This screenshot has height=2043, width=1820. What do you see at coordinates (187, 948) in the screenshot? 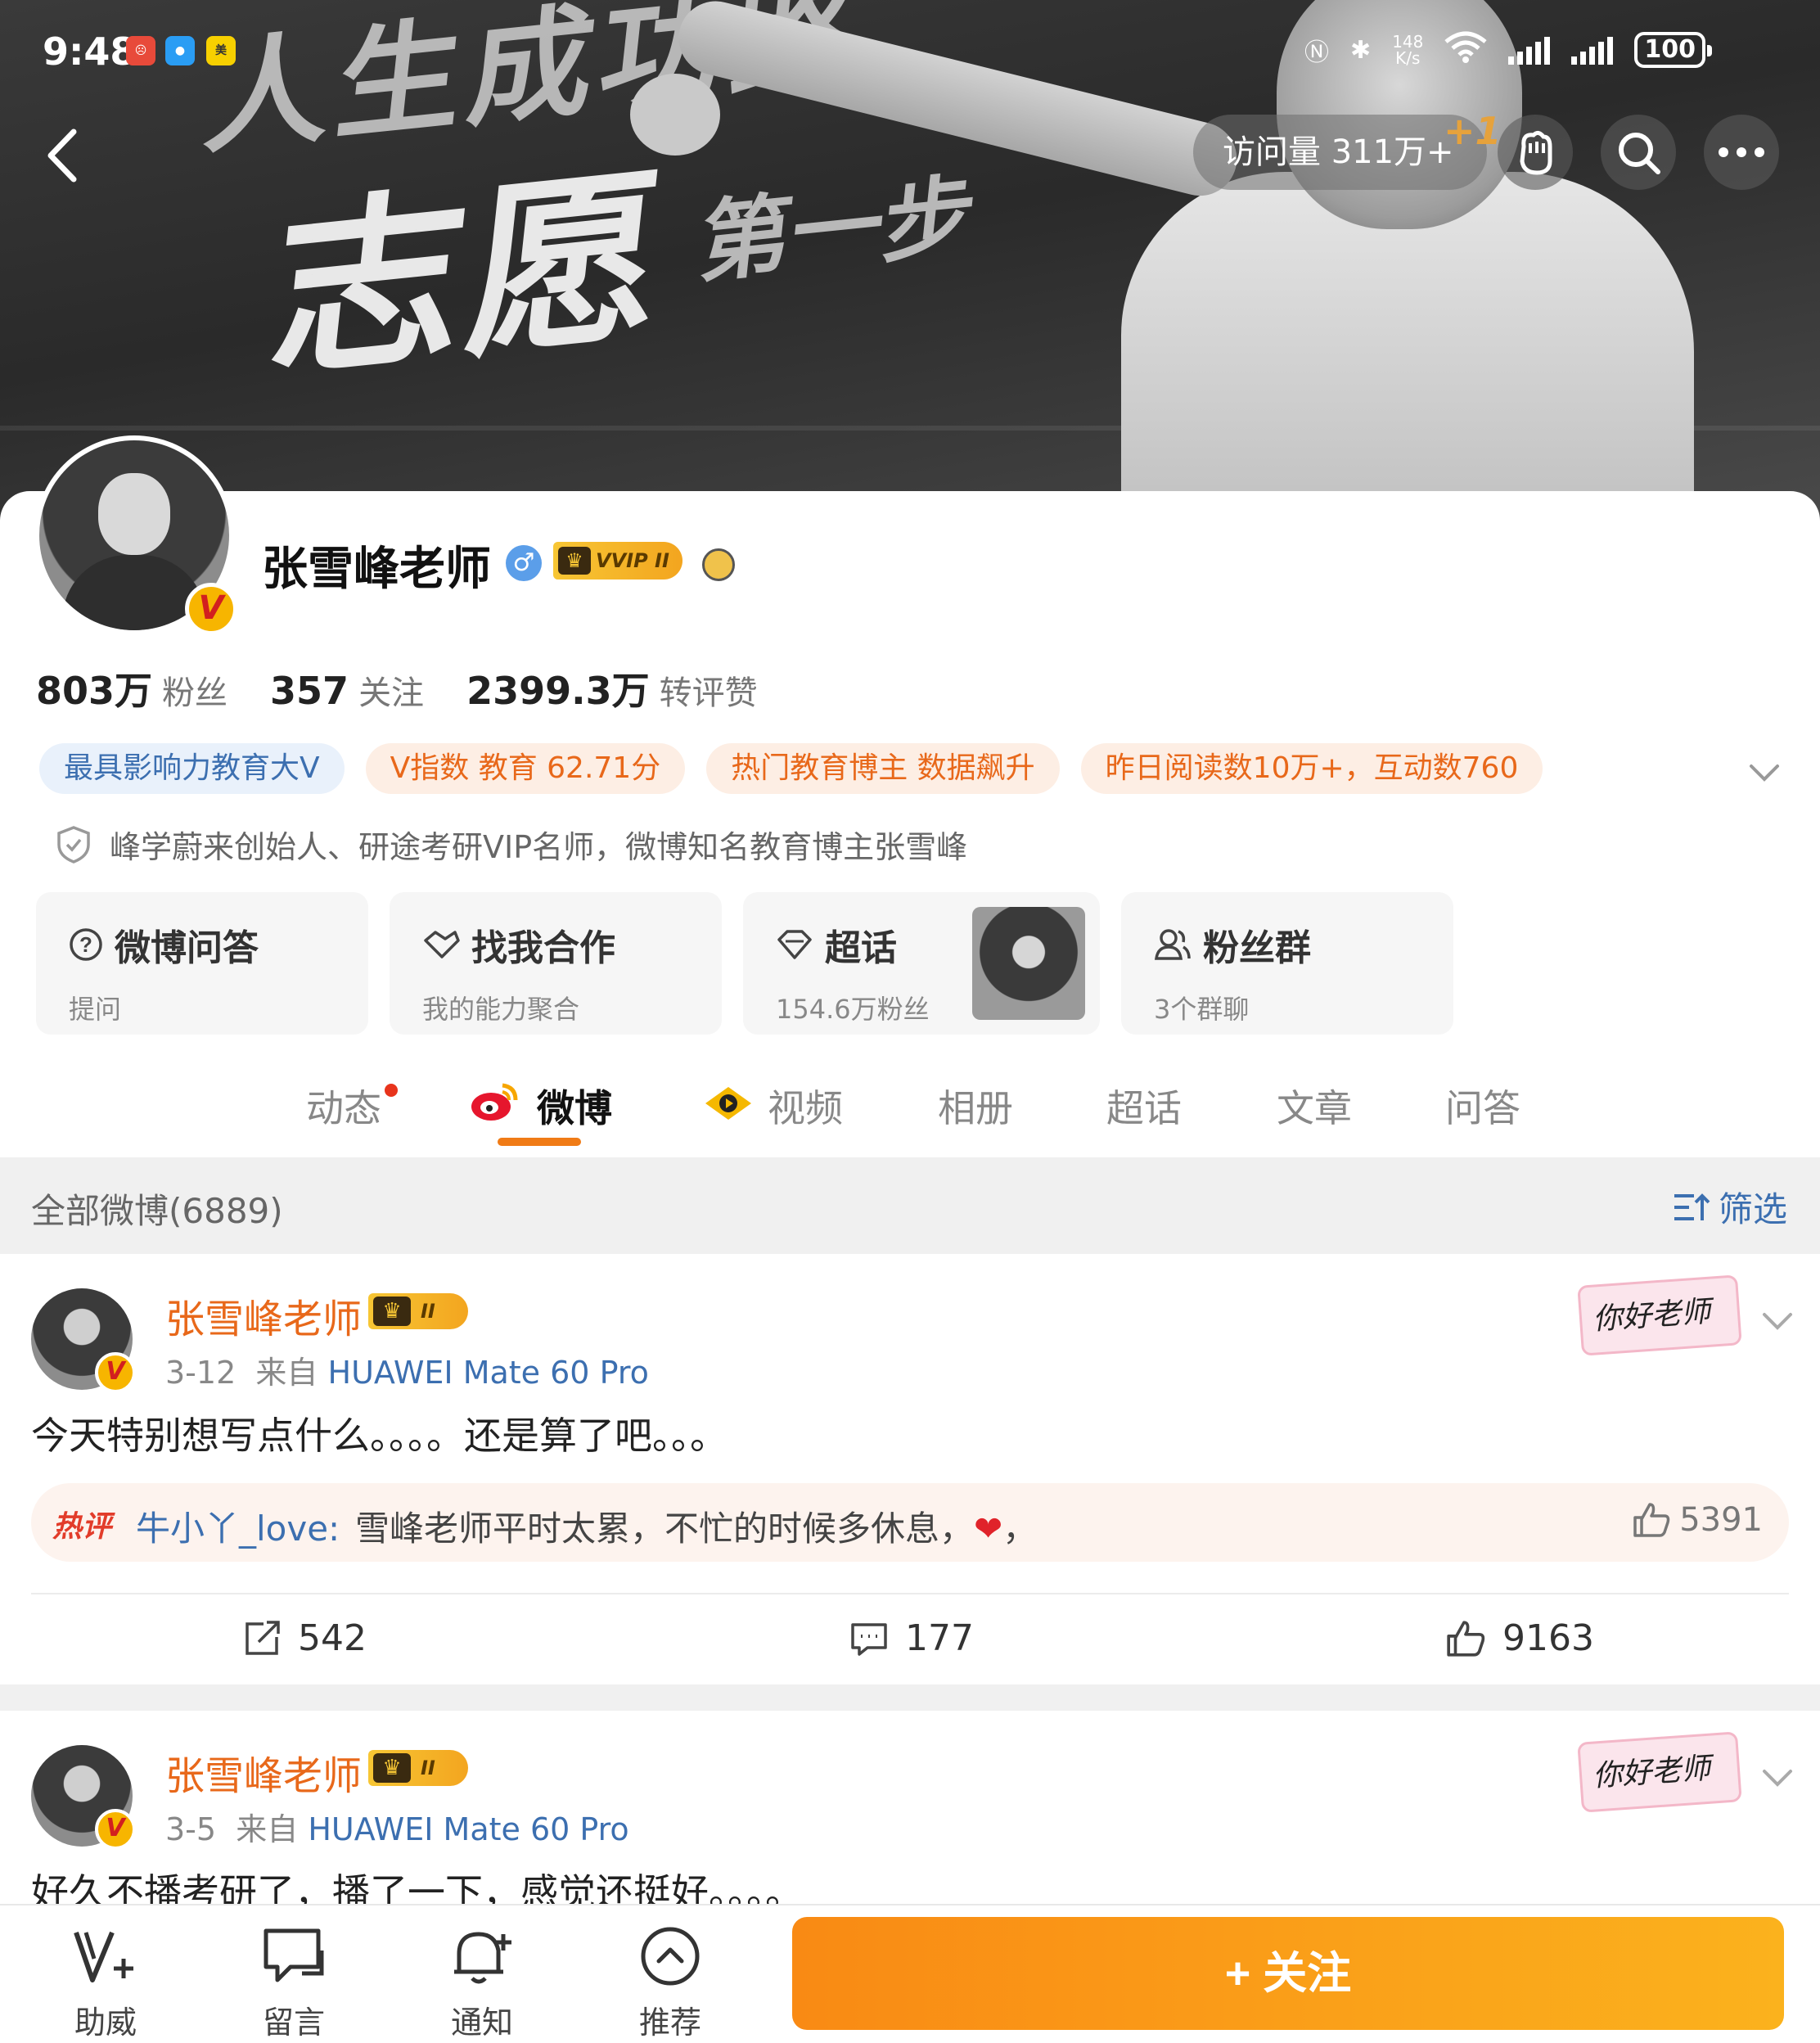
I see `entry-title: 微博问答` at bounding box center [187, 948].